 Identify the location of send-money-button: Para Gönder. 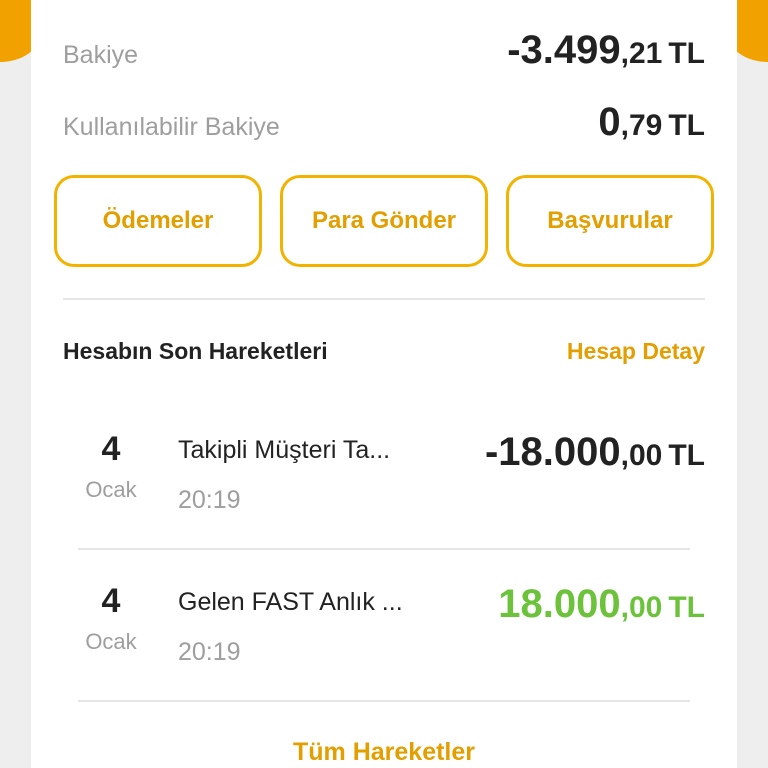
(384, 221).